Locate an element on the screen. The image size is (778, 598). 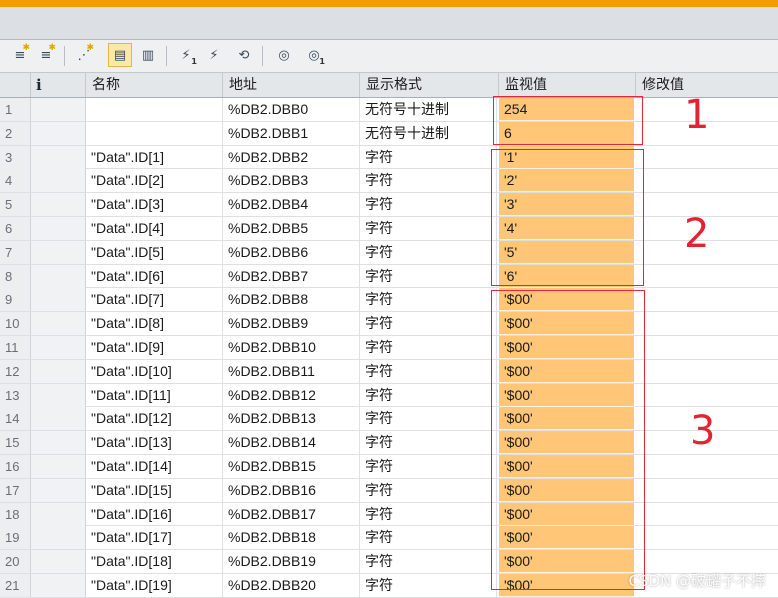
header-name: 名称 is located at coordinates (154, 85).